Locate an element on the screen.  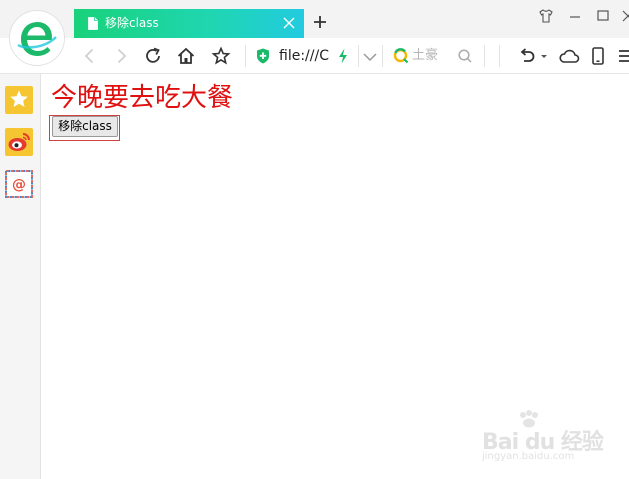
close-window-icon is located at coordinates (624, 16).